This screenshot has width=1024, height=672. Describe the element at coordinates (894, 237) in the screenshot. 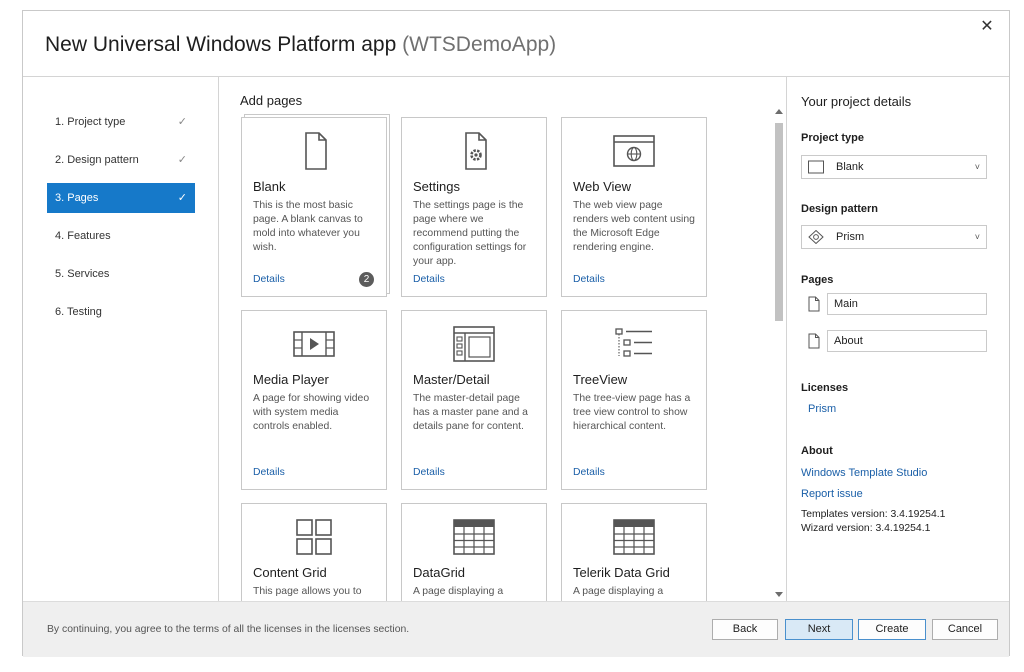

I see `design-pattern-select: Prism ˅` at that location.